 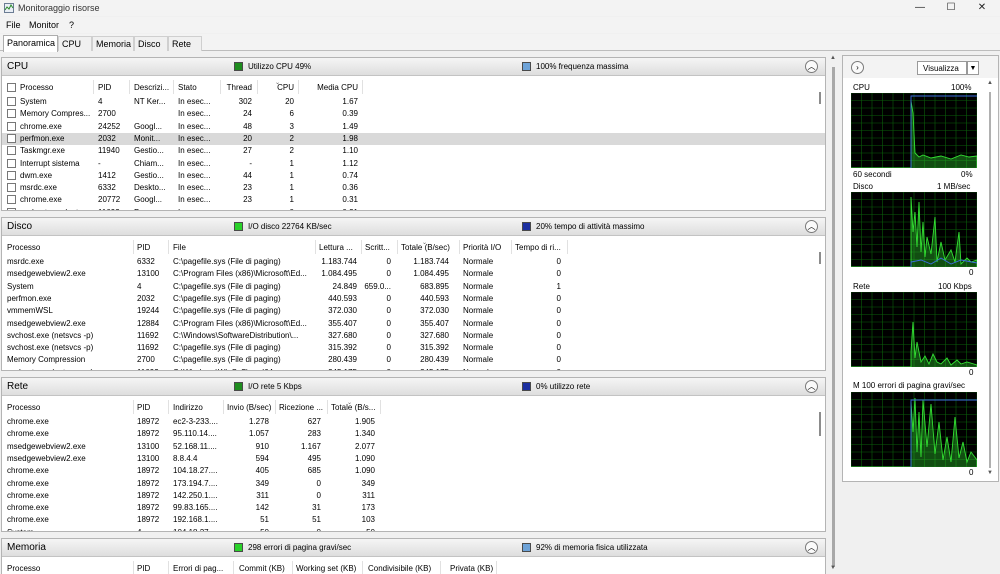 What do you see at coordinates (198, 89) in the screenshot?
I see `col-stato: Stato` at bounding box center [198, 89].